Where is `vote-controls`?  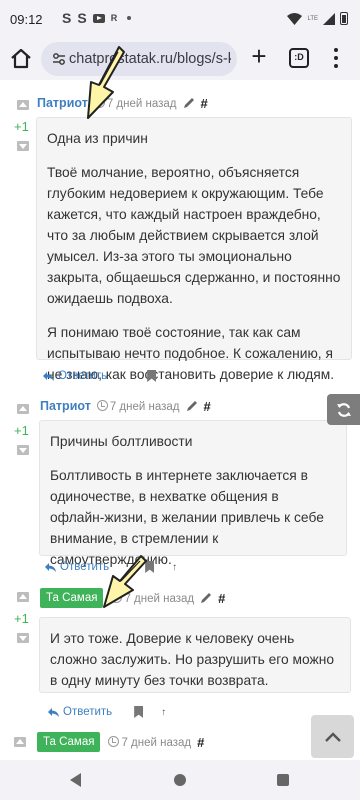
vote-controls is located at coordinates (23, 742).